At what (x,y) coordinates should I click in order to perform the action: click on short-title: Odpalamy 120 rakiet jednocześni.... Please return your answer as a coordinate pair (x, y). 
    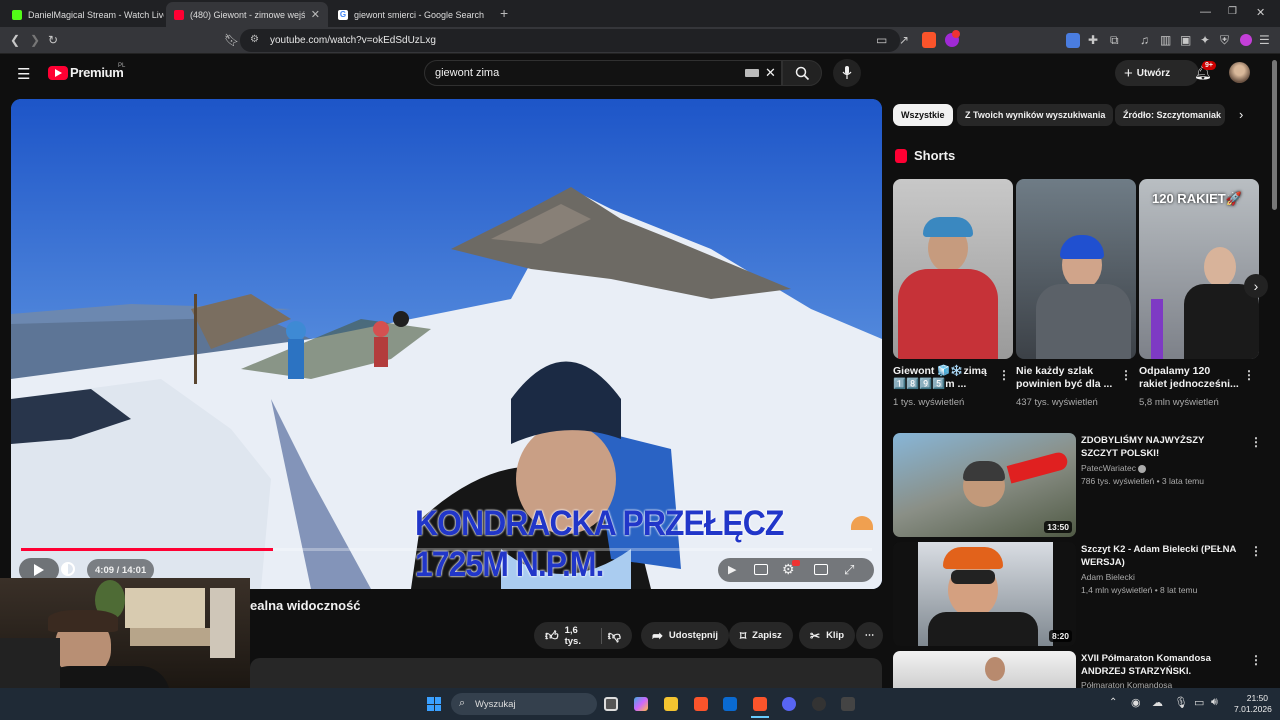
    Looking at the image, I should click on (1189, 378).